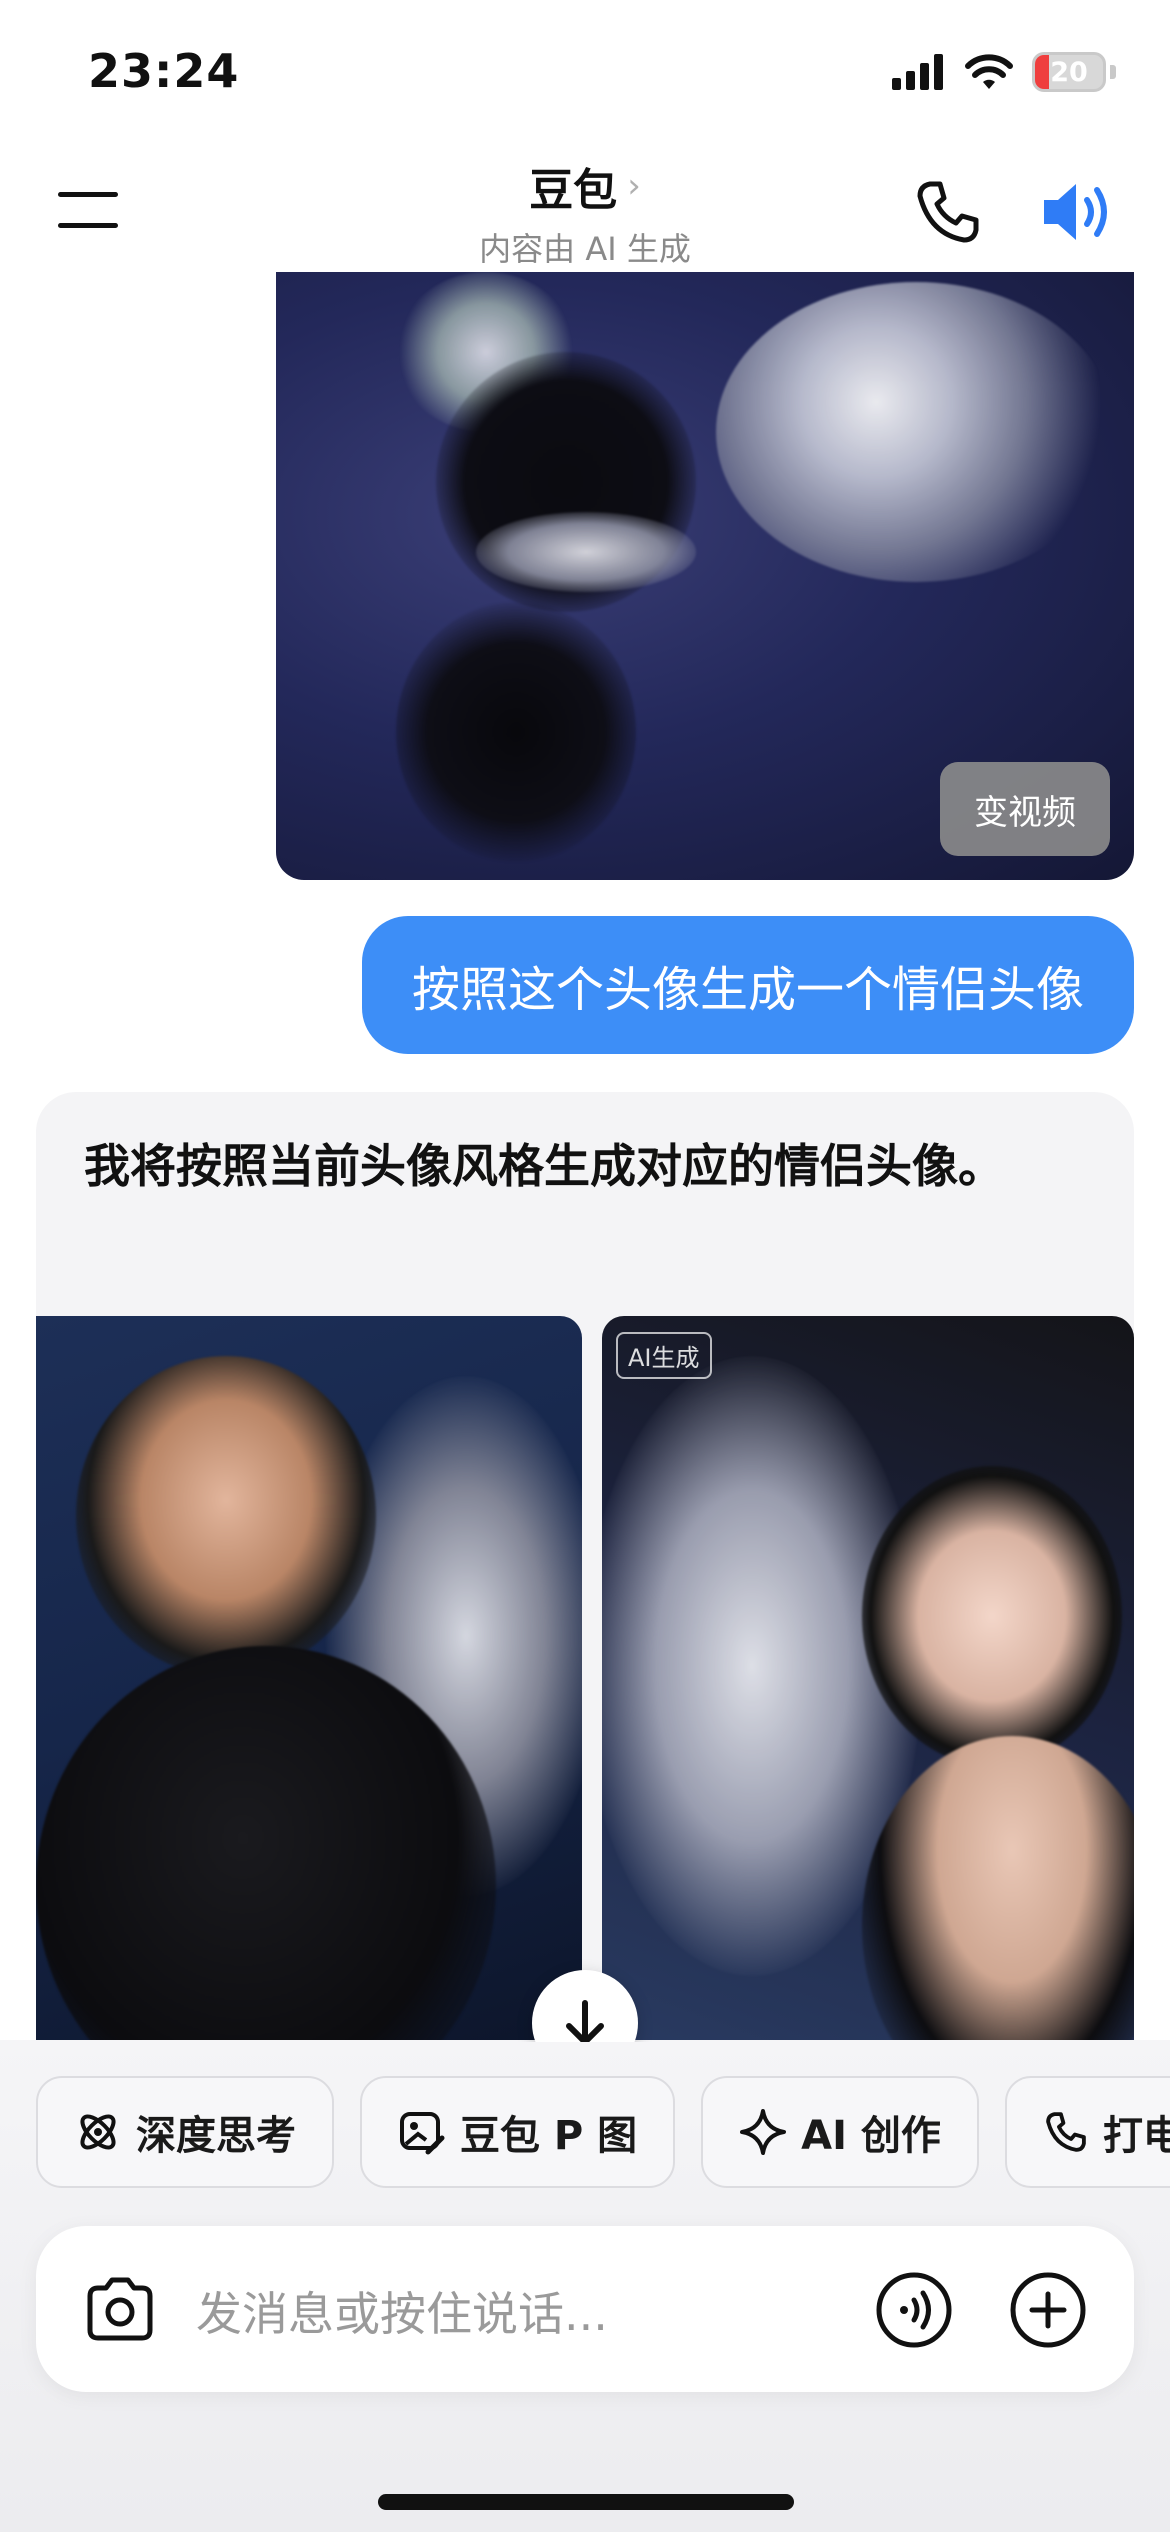 Image resolution: width=1170 pixels, height=2532 pixels. I want to click on chip-label: 深度思考, so click(216, 2136).